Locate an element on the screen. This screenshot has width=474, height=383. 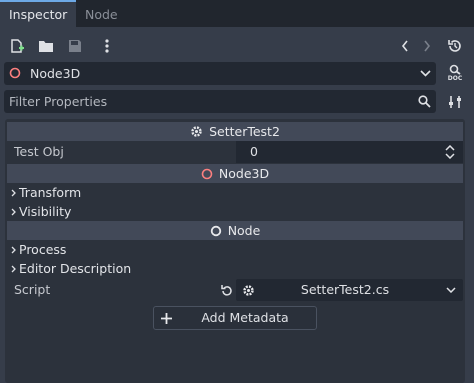
tab-inspector: Inspector is located at coordinates (38, 13).